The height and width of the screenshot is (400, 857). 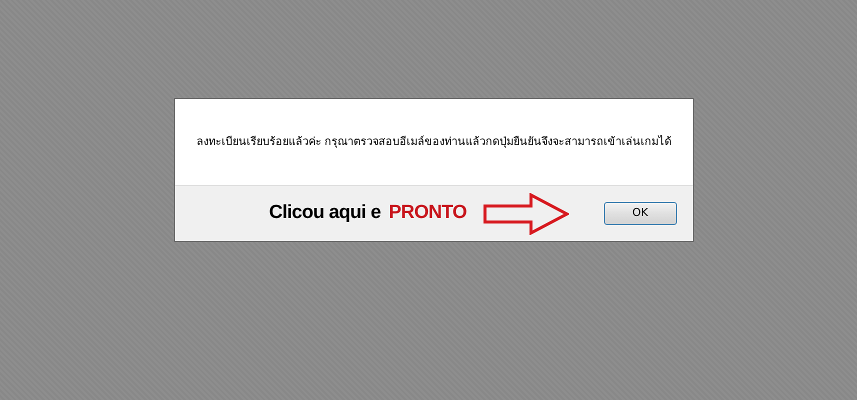 What do you see at coordinates (525, 213) in the screenshot?
I see `arrow-icon` at bounding box center [525, 213].